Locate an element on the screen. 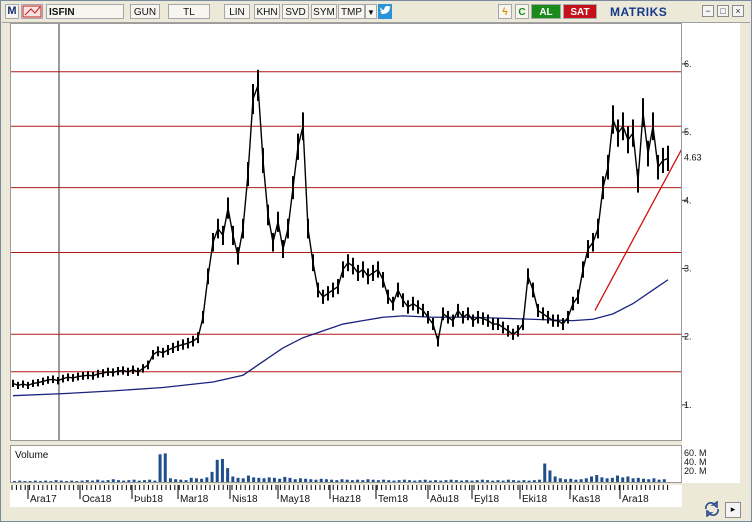 The height and width of the screenshot is (522, 752). c-button: C is located at coordinates (522, 11).